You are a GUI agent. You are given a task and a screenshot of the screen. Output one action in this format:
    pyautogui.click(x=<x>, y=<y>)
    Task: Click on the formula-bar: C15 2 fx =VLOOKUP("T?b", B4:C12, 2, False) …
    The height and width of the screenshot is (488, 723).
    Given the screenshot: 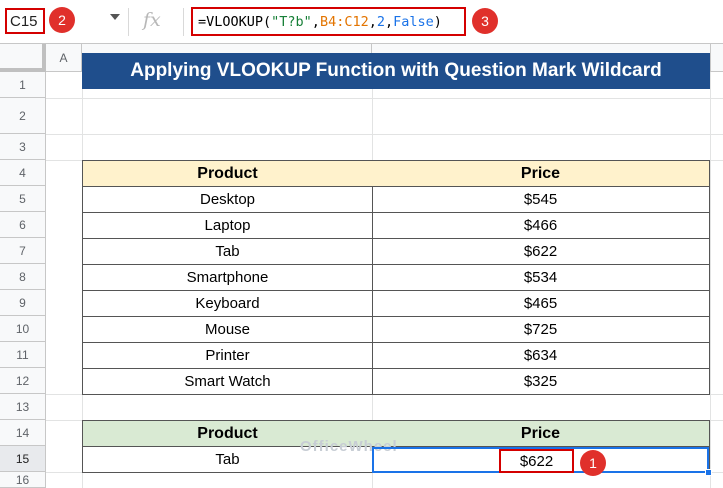 What is the action you would take?
    pyautogui.click(x=361, y=22)
    